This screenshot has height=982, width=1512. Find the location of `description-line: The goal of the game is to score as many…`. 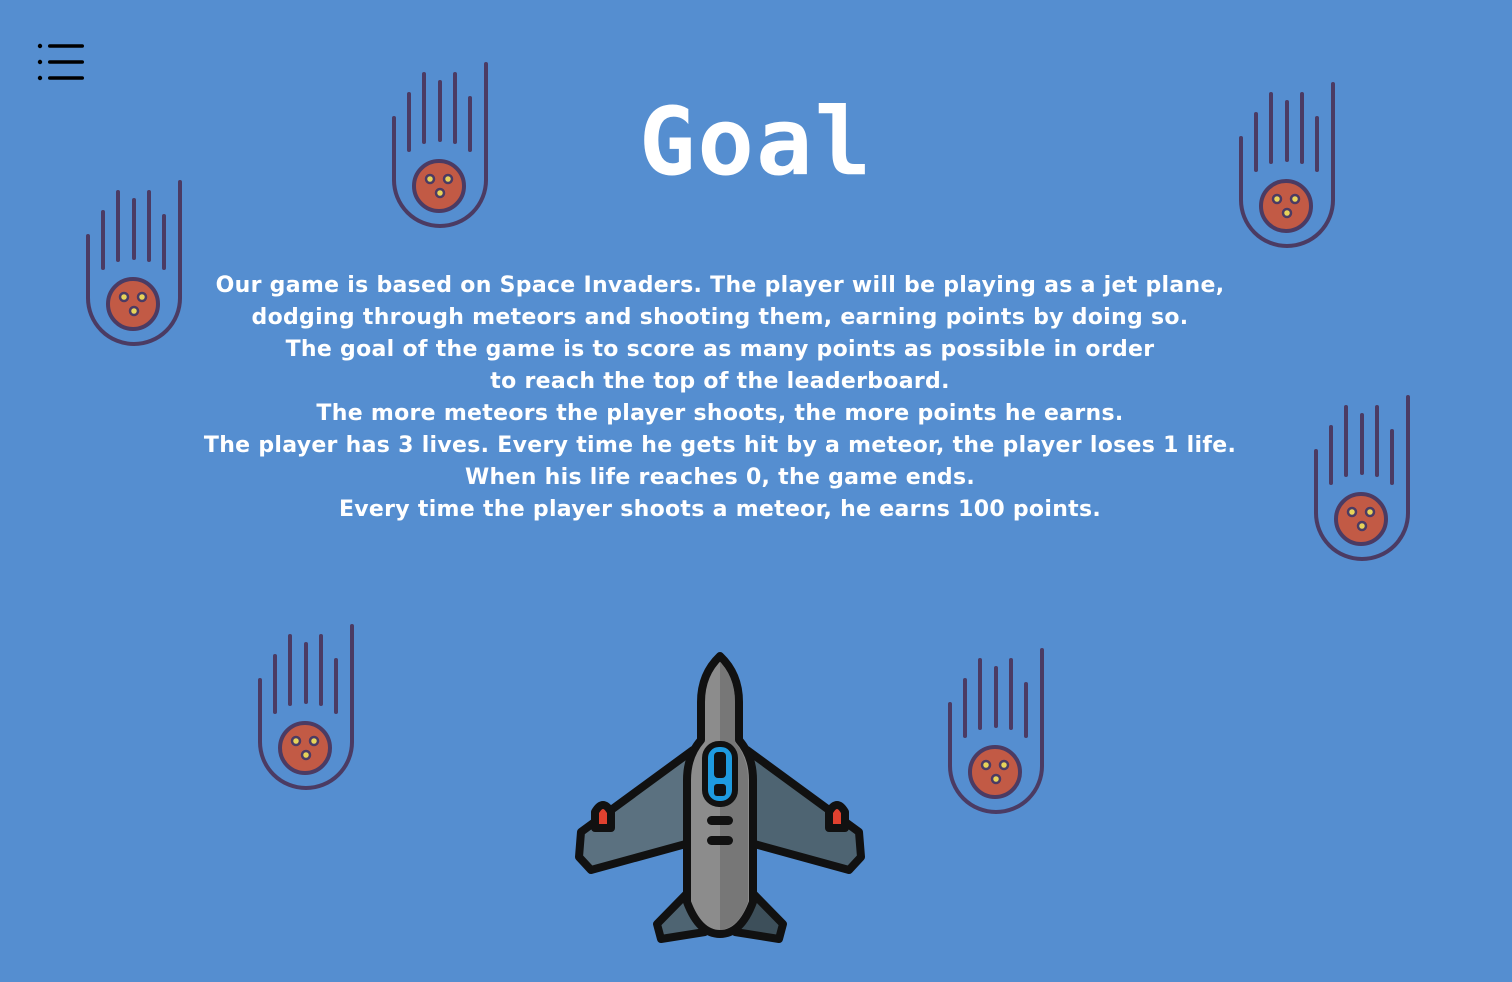

description-line: The goal of the game is to score as many… is located at coordinates (720, 349).